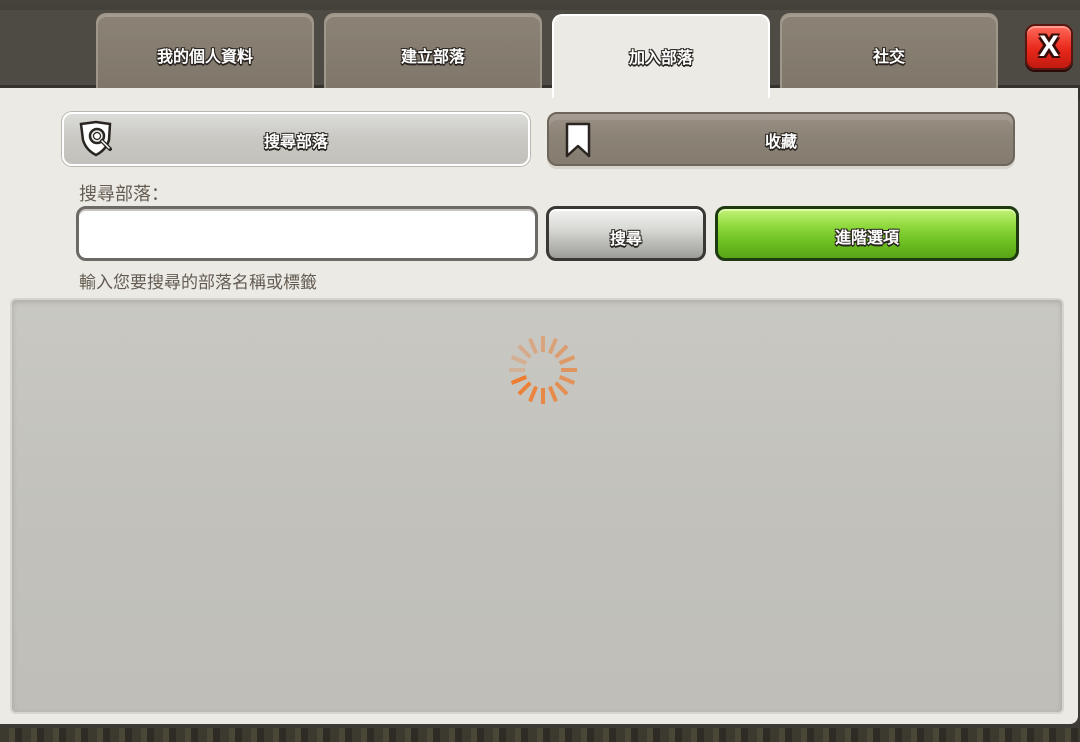 Image resolution: width=1080 pixels, height=742 pixels. What do you see at coordinates (625, 238) in the screenshot?
I see `search-button-label: 搜尋` at bounding box center [625, 238].